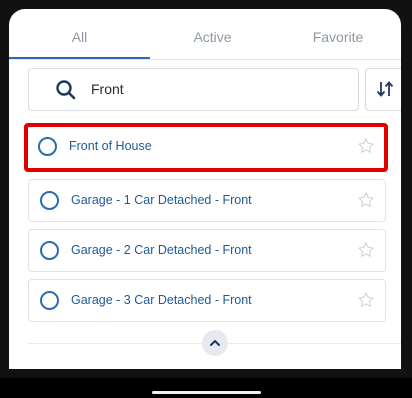  What do you see at coordinates (212, 33) in the screenshot?
I see `tab-active: Active` at bounding box center [212, 33].